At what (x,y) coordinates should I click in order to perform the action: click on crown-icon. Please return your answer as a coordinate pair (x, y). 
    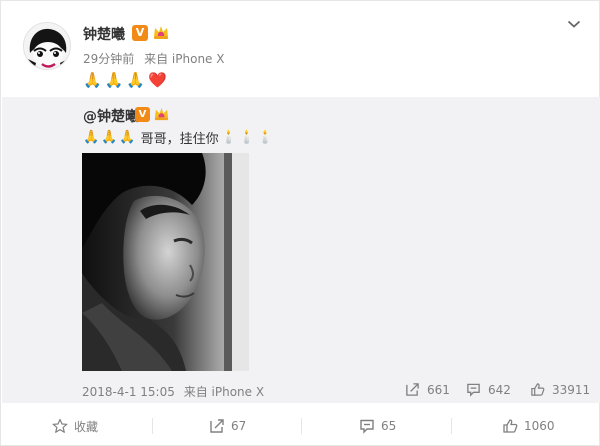
    Looking at the image, I should click on (161, 32).